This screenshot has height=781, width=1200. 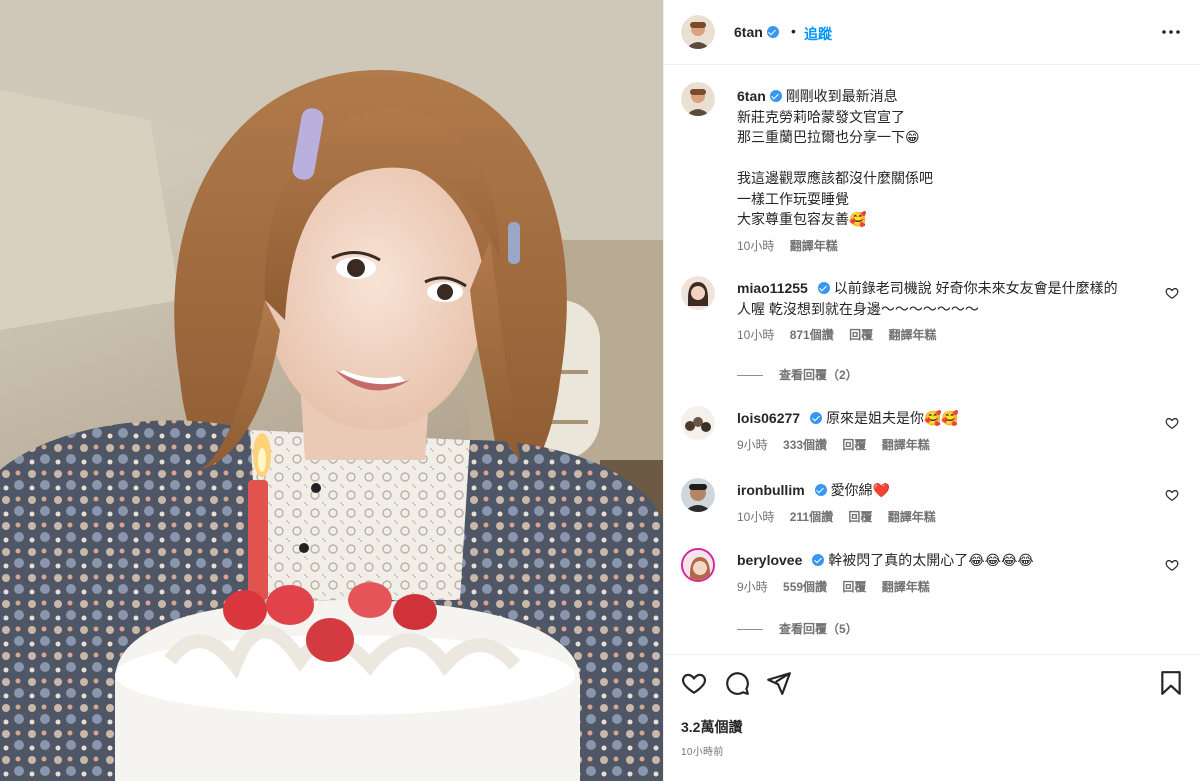 I want to click on more-icon, so click(x=1171, y=32).